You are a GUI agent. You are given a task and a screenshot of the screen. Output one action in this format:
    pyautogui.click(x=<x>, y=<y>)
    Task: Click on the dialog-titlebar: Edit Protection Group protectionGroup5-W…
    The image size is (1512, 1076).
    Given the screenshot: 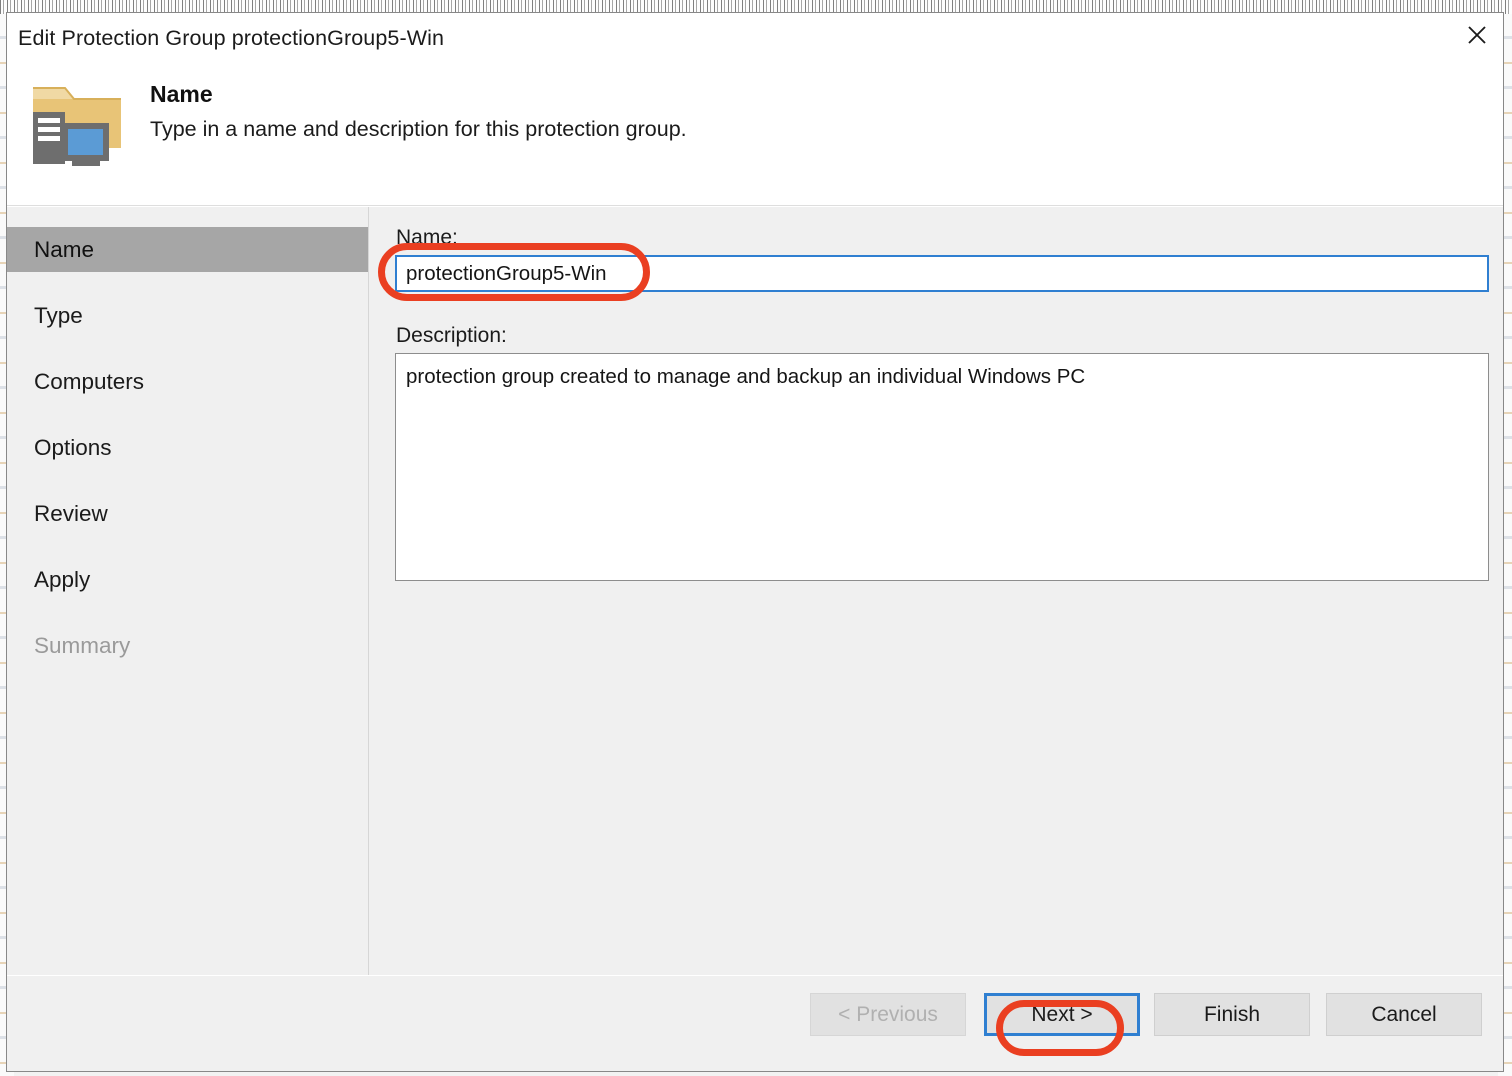 What is the action you would take?
    pyautogui.click(x=755, y=37)
    